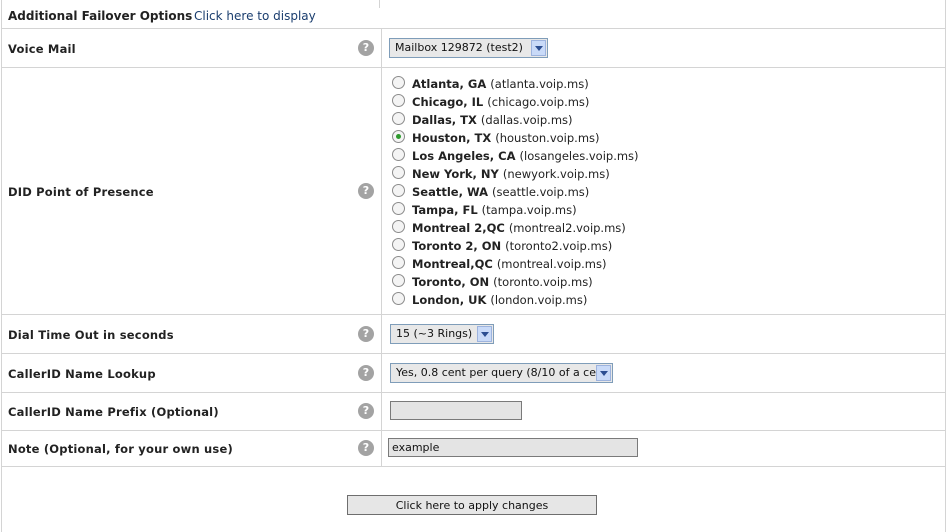 Image resolution: width=948 pixels, height=532 pixels. I want to click on did-pop-option-label: Chicago, IL (chicago.voip.ms), so click(500, 102).